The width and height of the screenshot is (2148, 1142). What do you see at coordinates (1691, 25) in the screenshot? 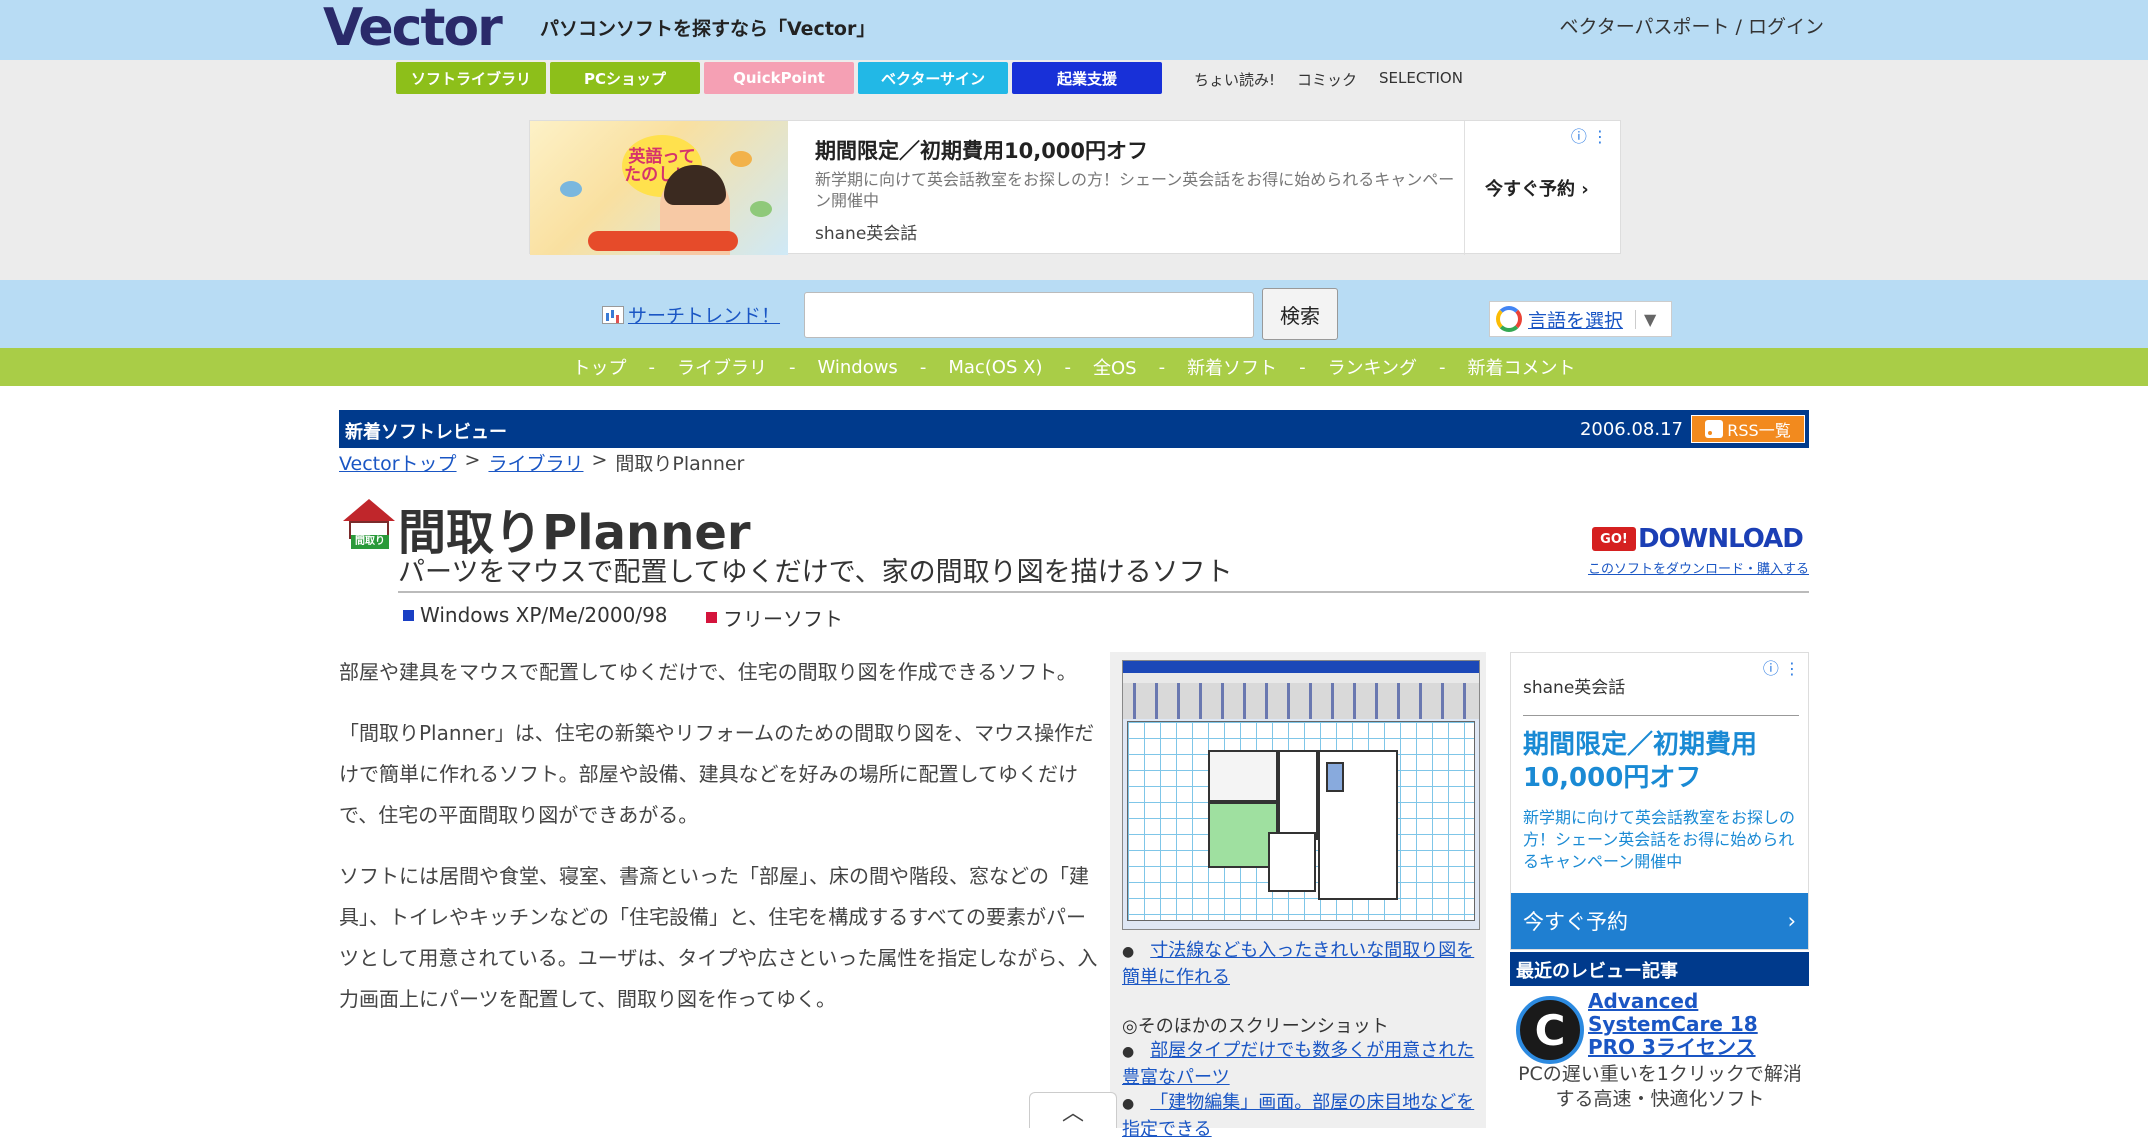
I see `login-link: ベクターパスポート / ログイン` at bounding box center [1691, 25].